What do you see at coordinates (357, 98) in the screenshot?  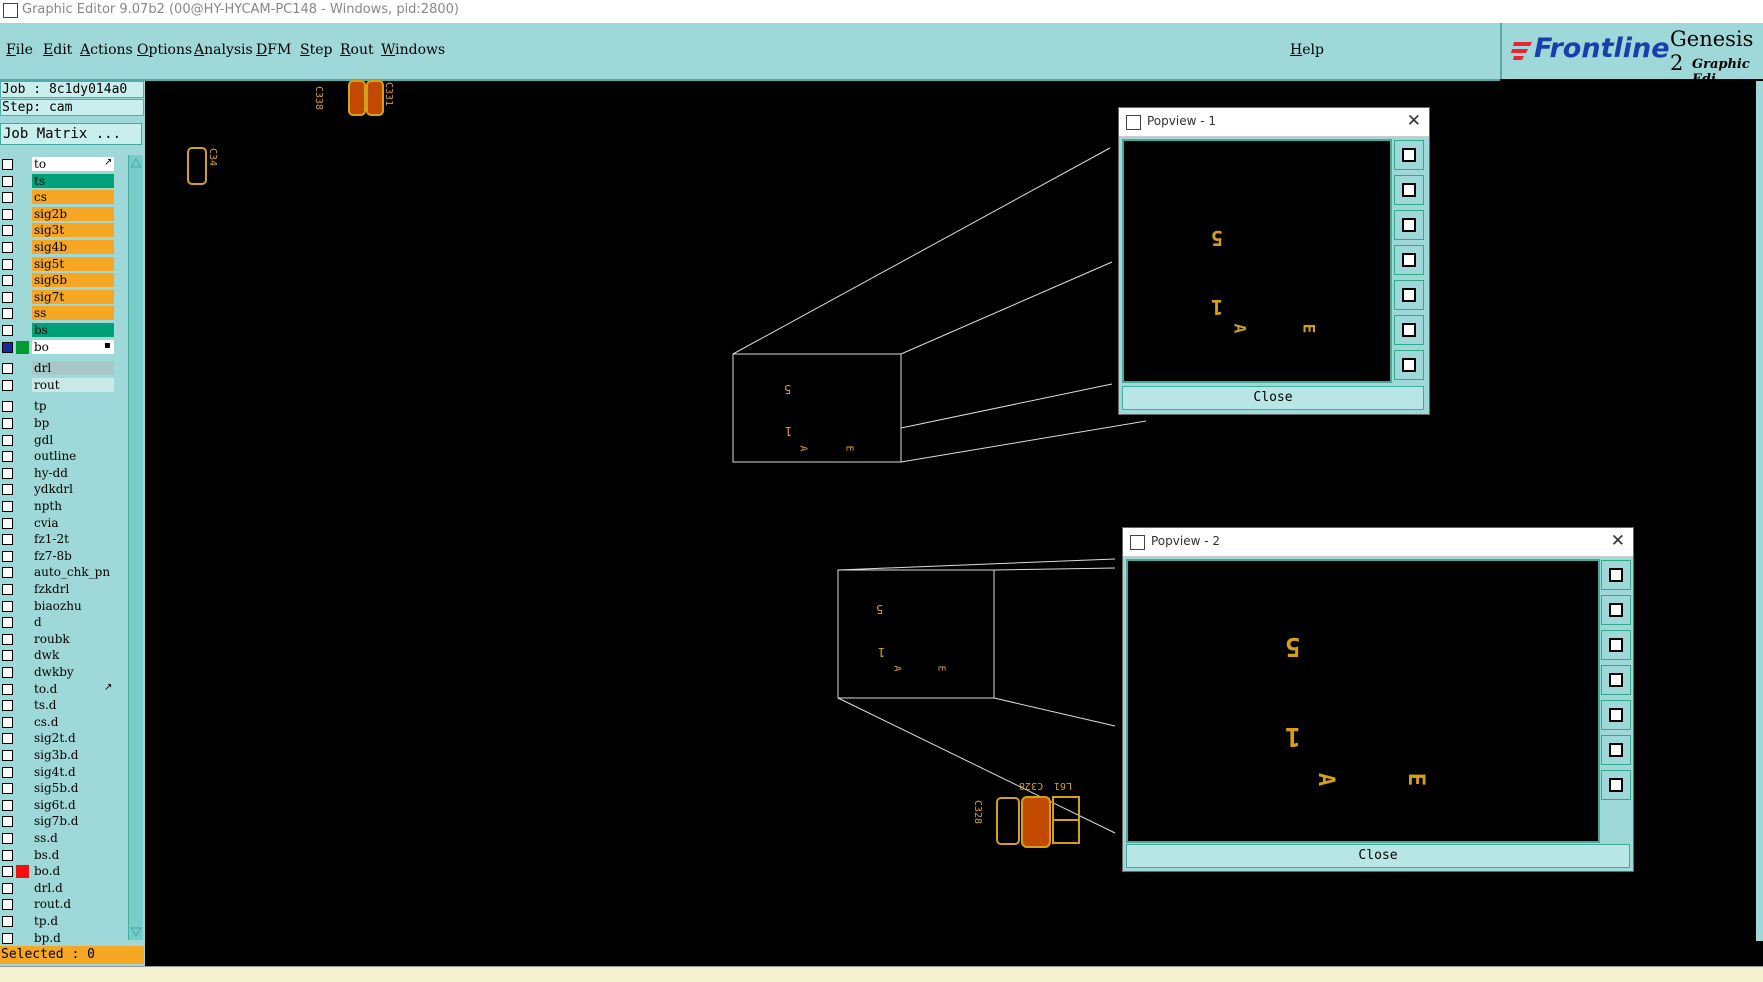 I see `pad-c338` at bounding box center [357, 98].